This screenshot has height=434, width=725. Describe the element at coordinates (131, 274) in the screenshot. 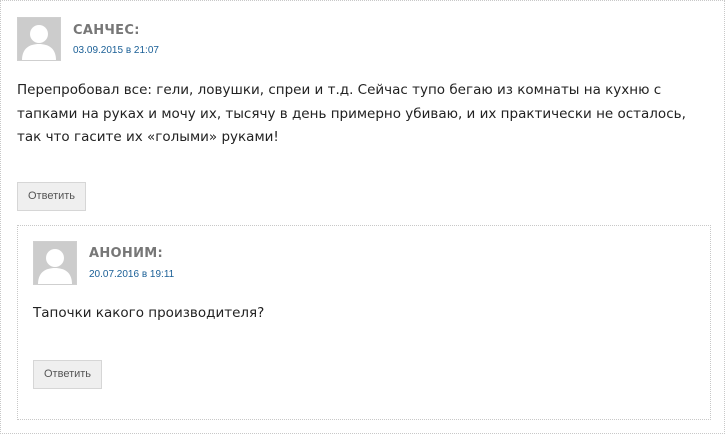

I see `comment-date-link: 20.07.2016 в 19:11` at that location.